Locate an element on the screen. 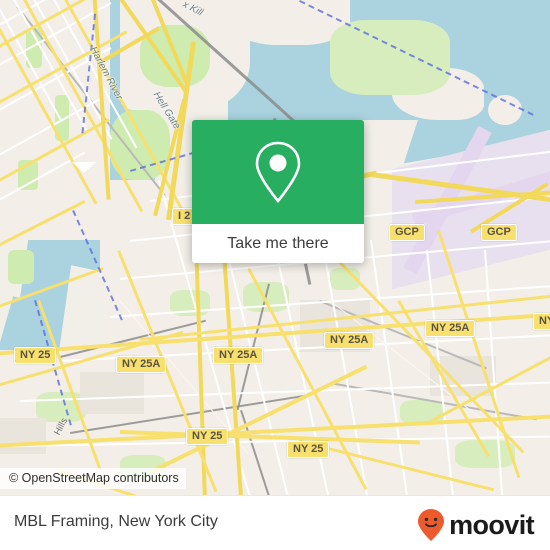 The width and height of the screenshot is (550, 550). moovit-brand: moovit is located at coordinates (475, 525).